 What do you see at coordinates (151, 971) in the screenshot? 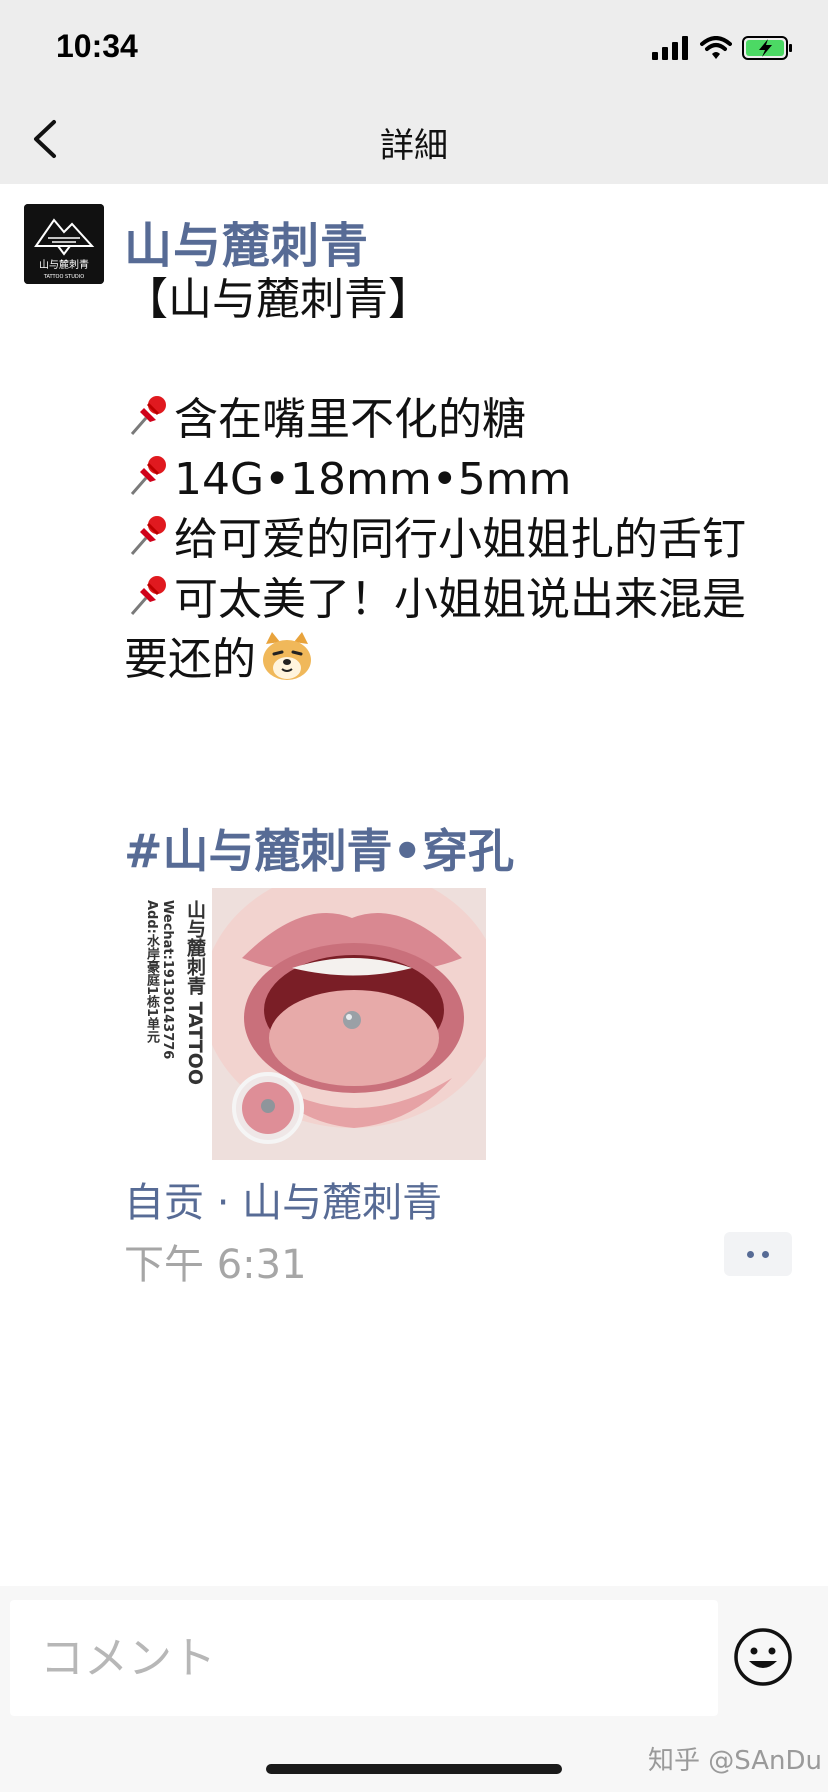
I see `caption-address: Add:水岸豪庭1栋1单元` at bounding box center [151, 971].